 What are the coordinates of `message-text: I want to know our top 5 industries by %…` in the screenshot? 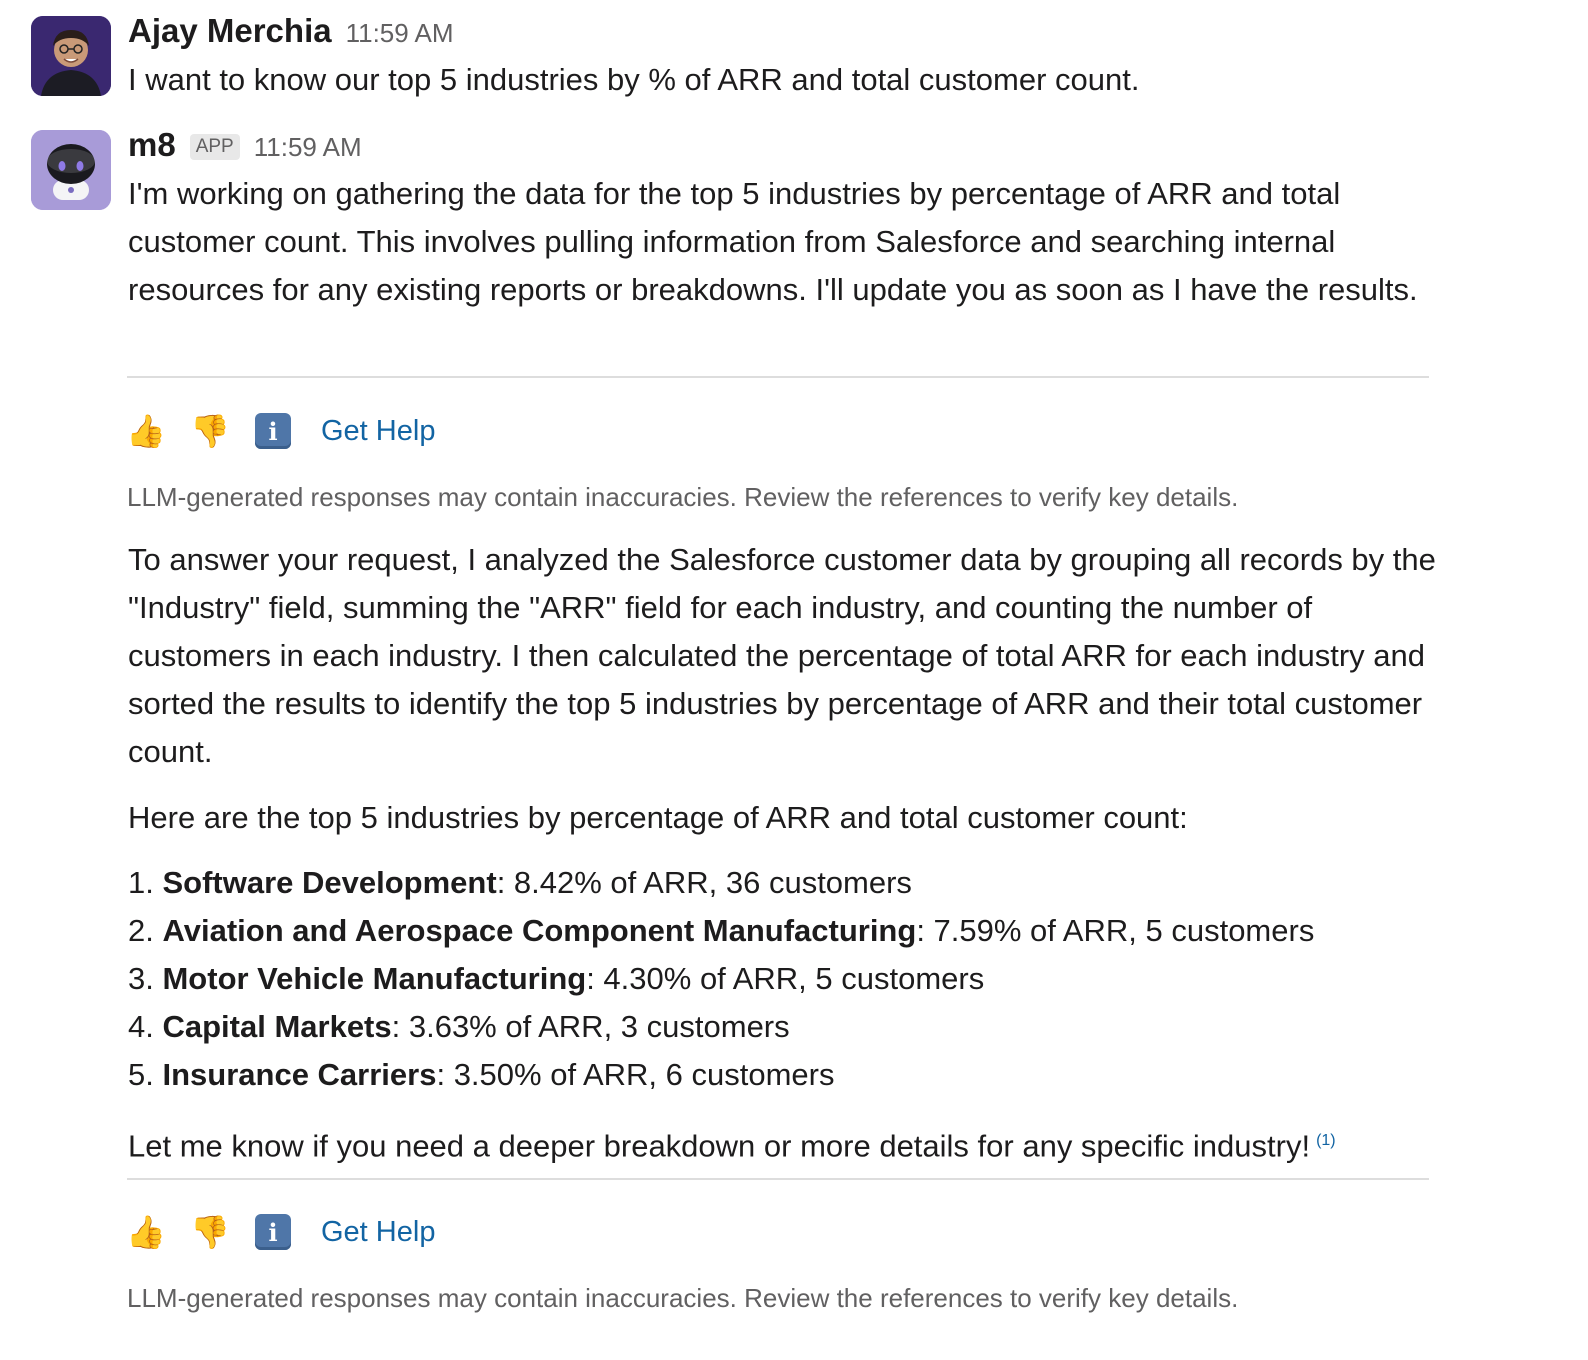 It's located at (634, 79).